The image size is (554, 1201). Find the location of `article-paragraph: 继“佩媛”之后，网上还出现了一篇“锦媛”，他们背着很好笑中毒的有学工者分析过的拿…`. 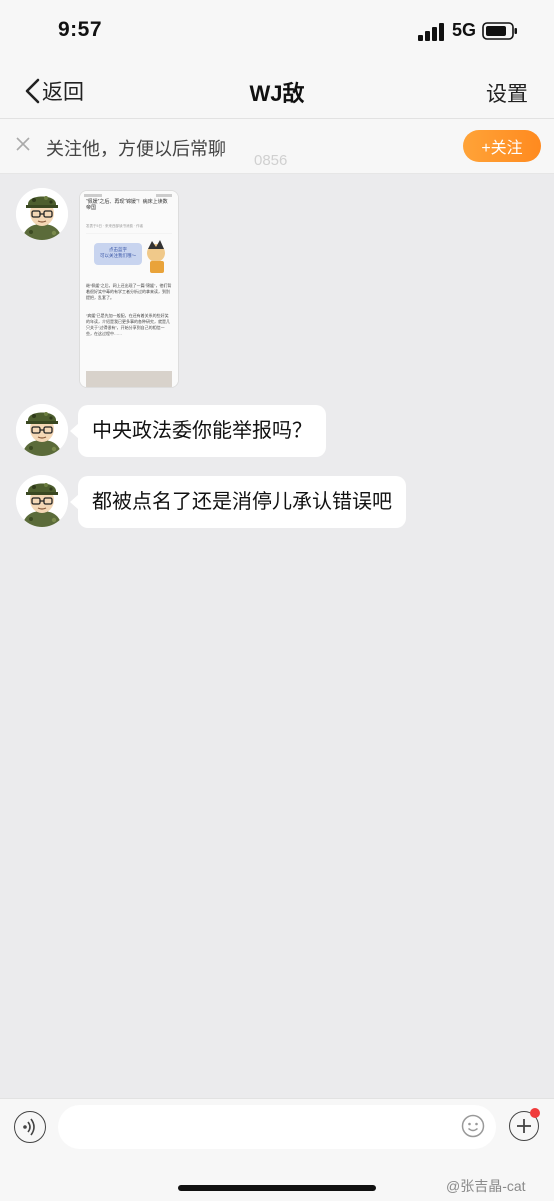

article-paragraph: 继“佩媛”之后，网上还出现了一篇“锦媛”，他们背着很好笑中毒的有学工者分析过的拿… is located at coordinates (129, 291).